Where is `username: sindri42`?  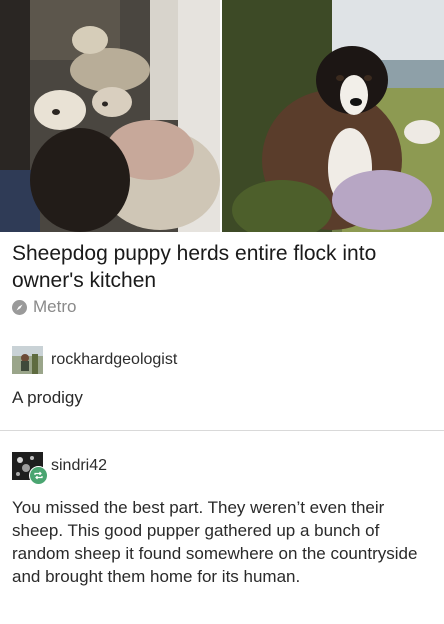
username: sindri42 is located at coordinates (79, 466).